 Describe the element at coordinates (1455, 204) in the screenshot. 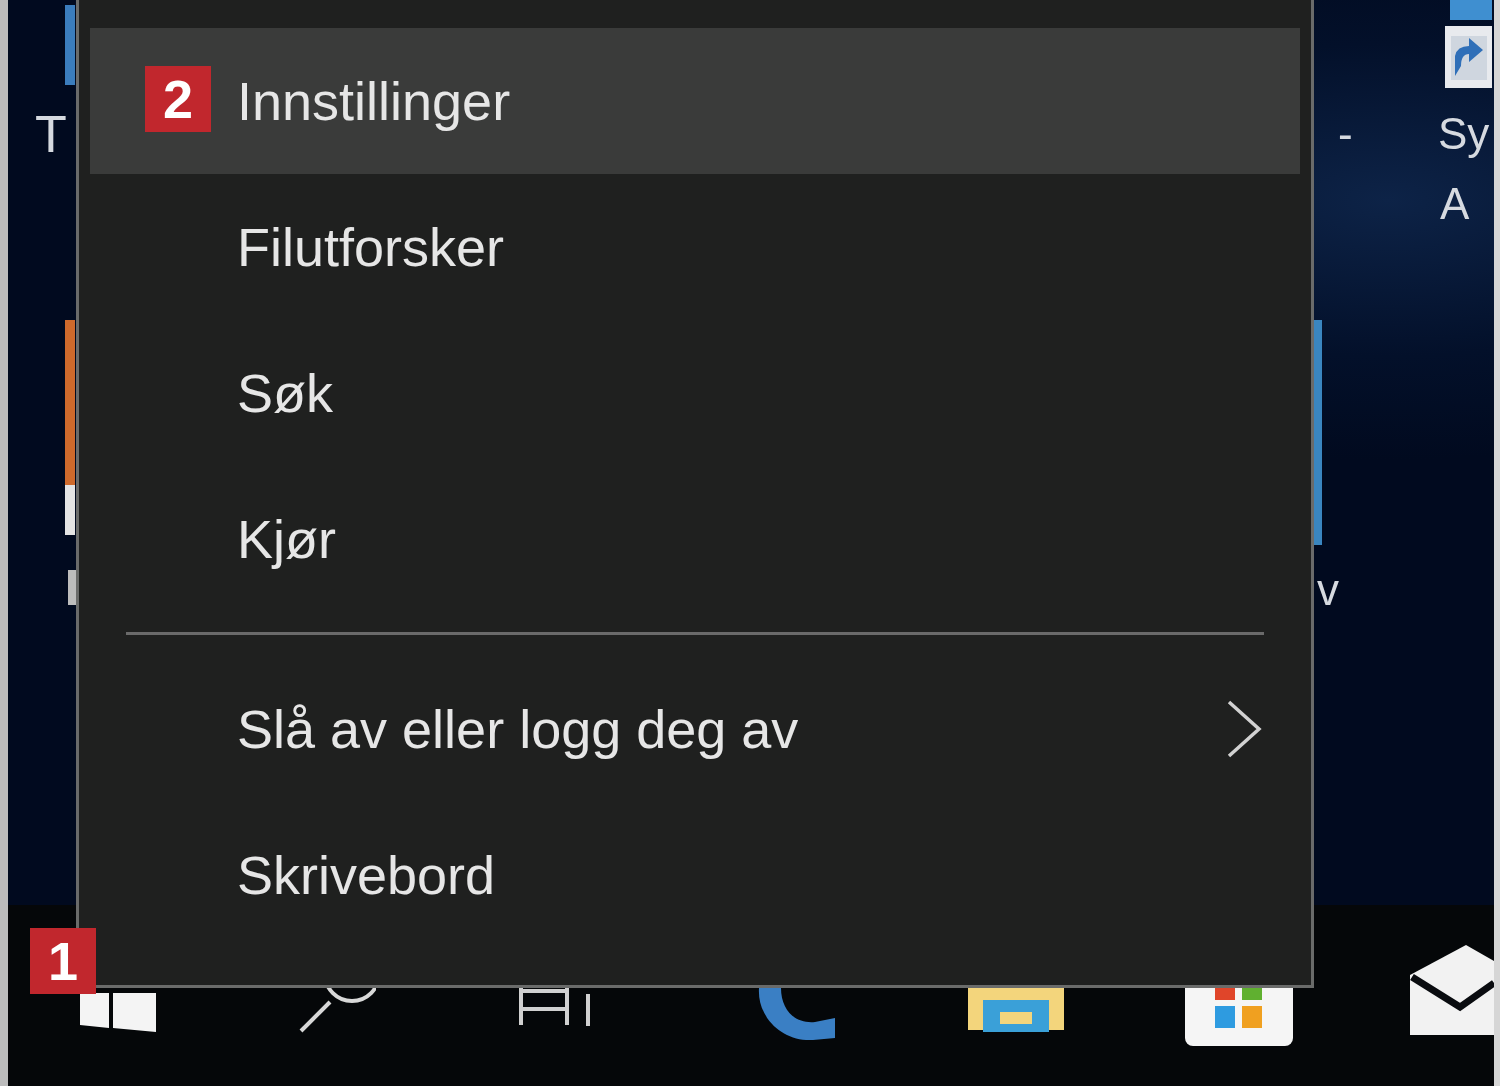

I see `desktop-icon-label: A` at that location.